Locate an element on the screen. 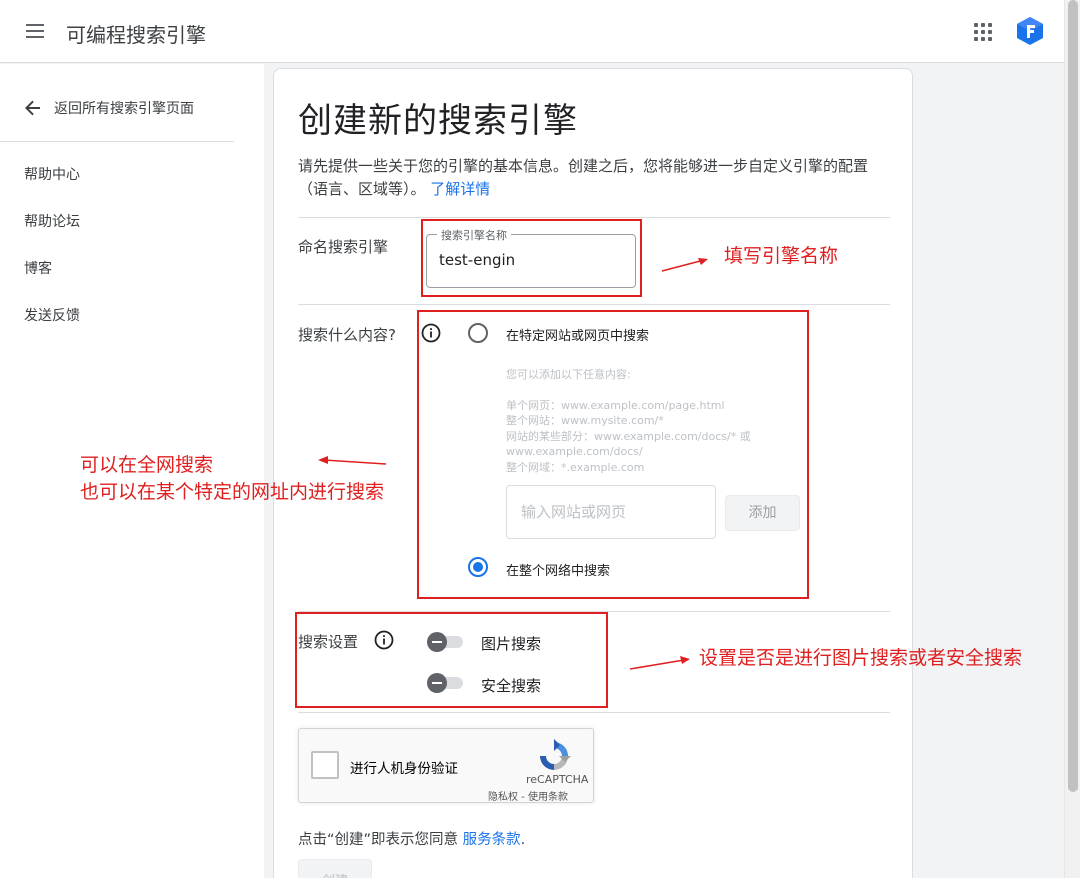  back-to-all-engines-link: 返回所有搜索引擎页面 is located at coordinates (109, 108).